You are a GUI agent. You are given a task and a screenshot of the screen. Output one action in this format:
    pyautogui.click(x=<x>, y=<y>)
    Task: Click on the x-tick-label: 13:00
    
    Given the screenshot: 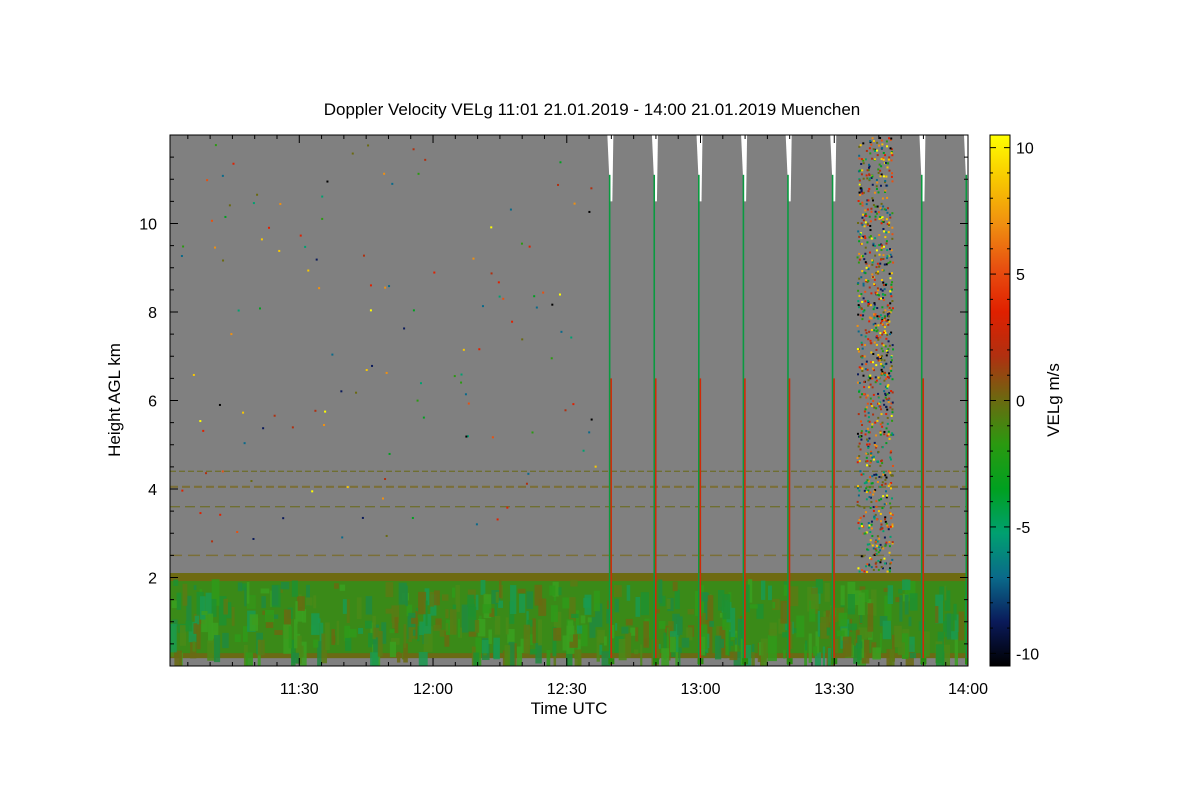 What is the action you would take?
    pyautogui.click(x=700, y=689)
    